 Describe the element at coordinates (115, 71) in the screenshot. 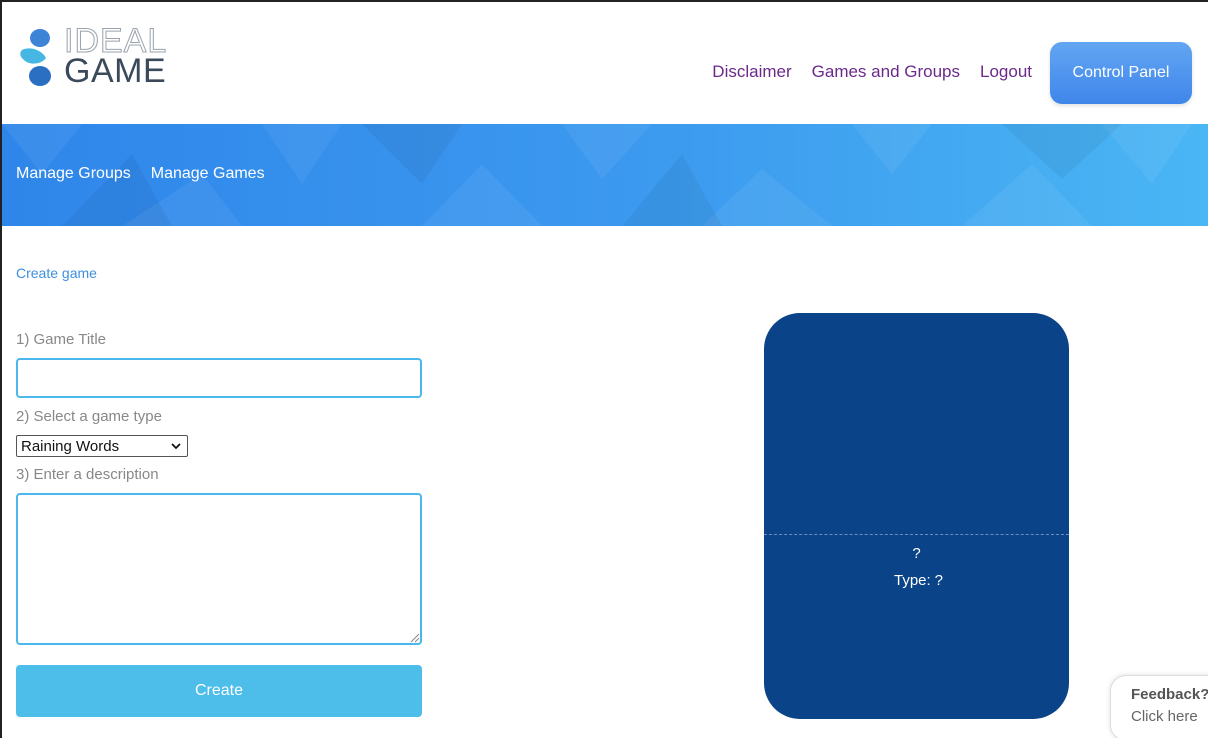

I see `logo-text-bottom: GAME` at that location.